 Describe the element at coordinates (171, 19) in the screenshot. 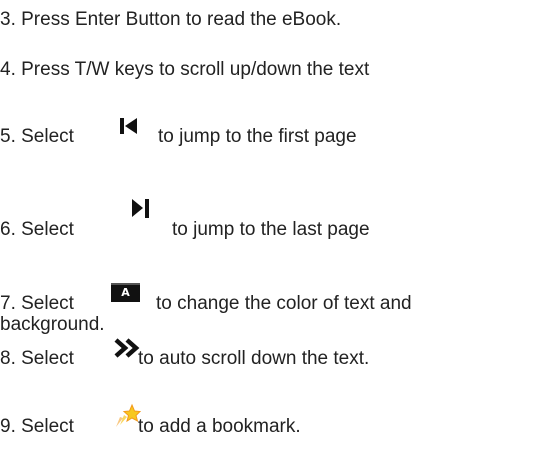

I see `instruction-step-3: 3. Press Enter Button to read the eBook.` at that location.